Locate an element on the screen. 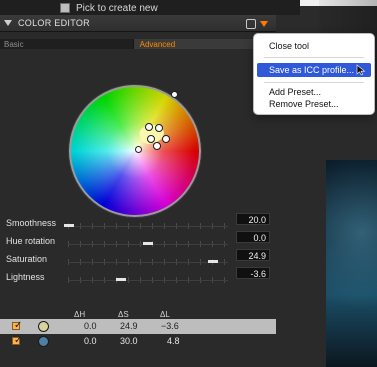 The width and height of the screenshot is (377, 367). slider-thumb-lightness is located at coordinates (121, 279).